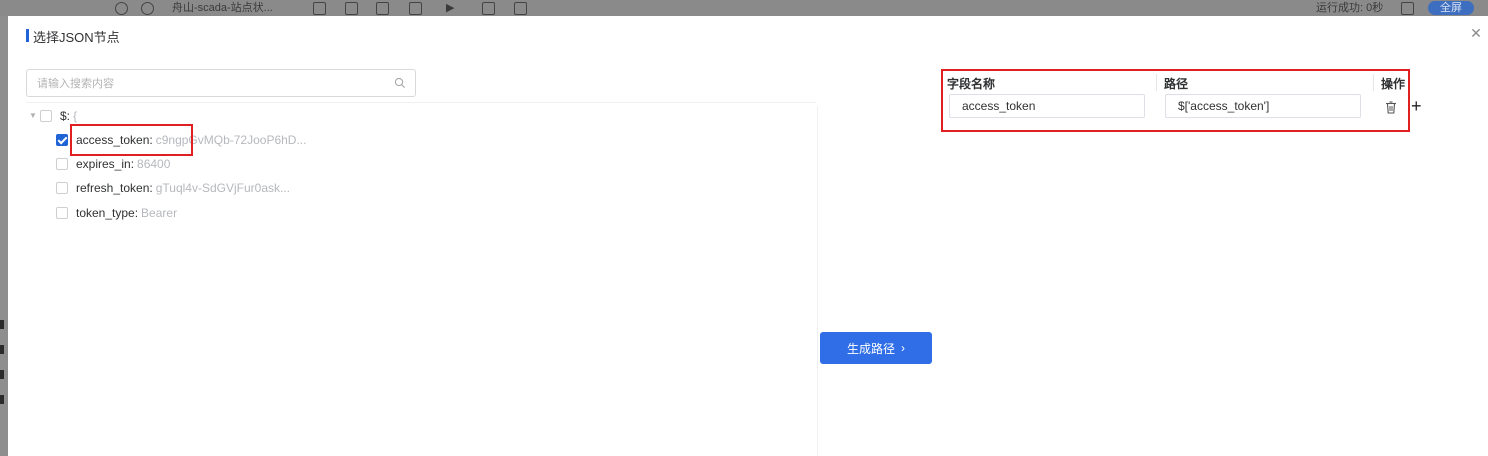  Describe the element at coordinates (1391, 107) in the screenshot. I see `trash-icon` at that location.